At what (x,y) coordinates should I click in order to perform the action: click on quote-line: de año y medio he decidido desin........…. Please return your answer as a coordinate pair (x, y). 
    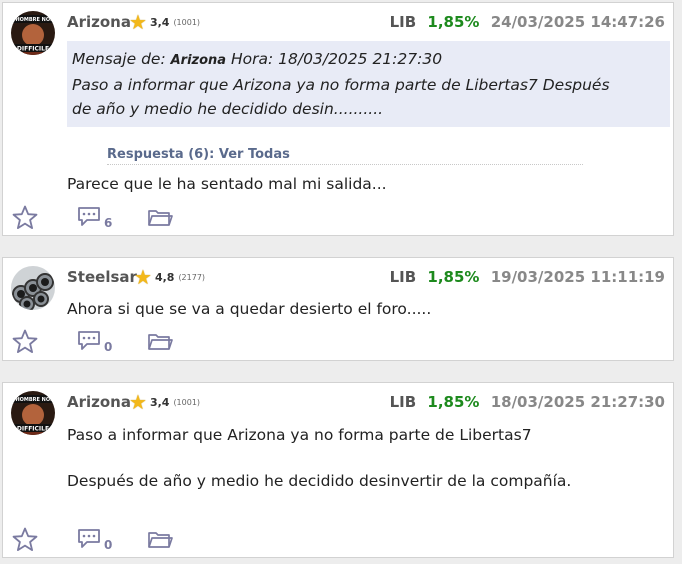
    Looking at the image, I should click on (228, 109).